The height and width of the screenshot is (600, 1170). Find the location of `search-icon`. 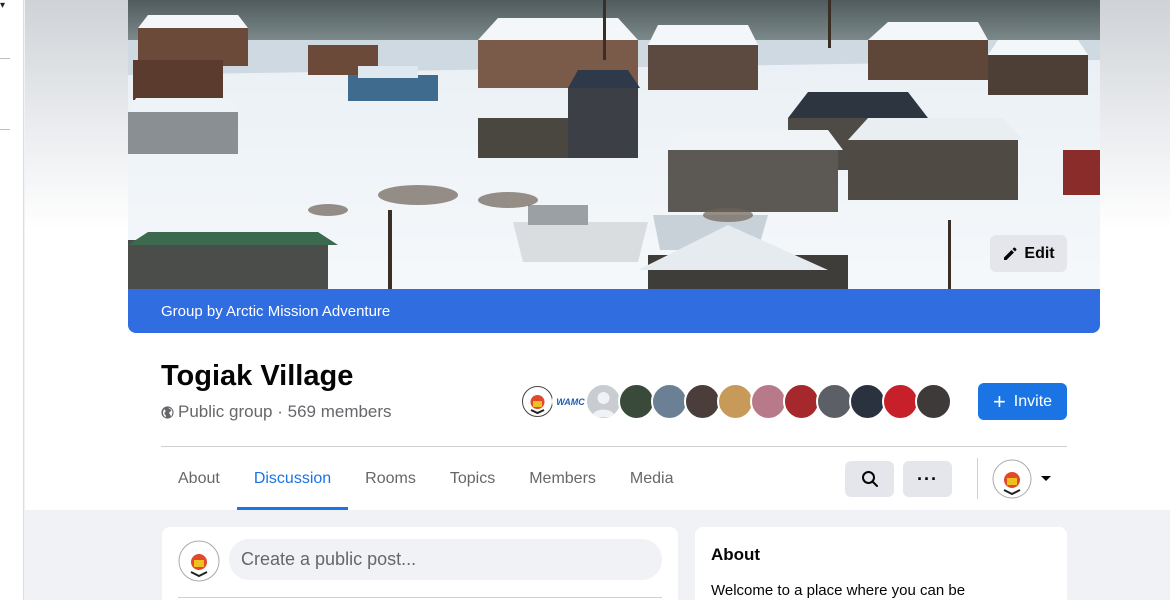

search-icon is located at coordinates (869, 479).